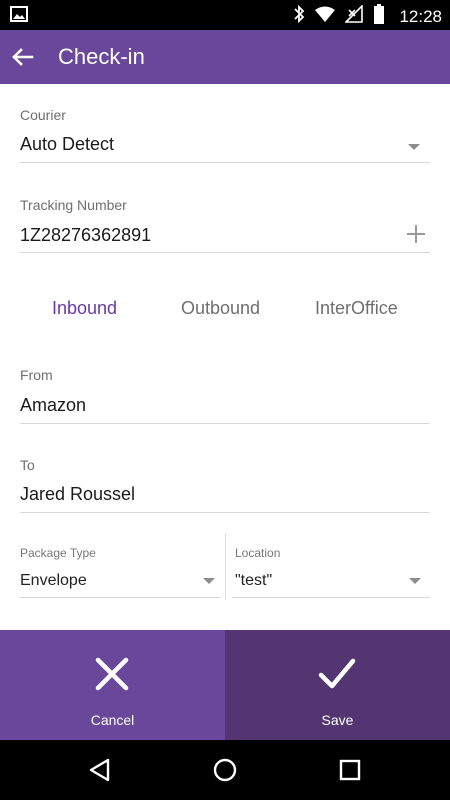  What do you see at coordinates (337, 673) in the screenshot?
I see `check-icon` at bounding box center [337, 673].